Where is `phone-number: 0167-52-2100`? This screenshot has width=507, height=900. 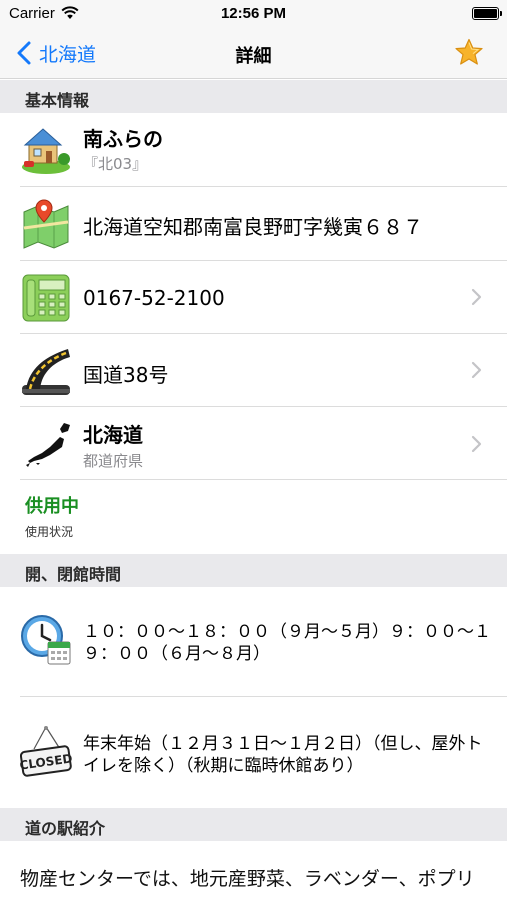
phone-number: 0167-52-2100 is located at coordinates (154, 298).